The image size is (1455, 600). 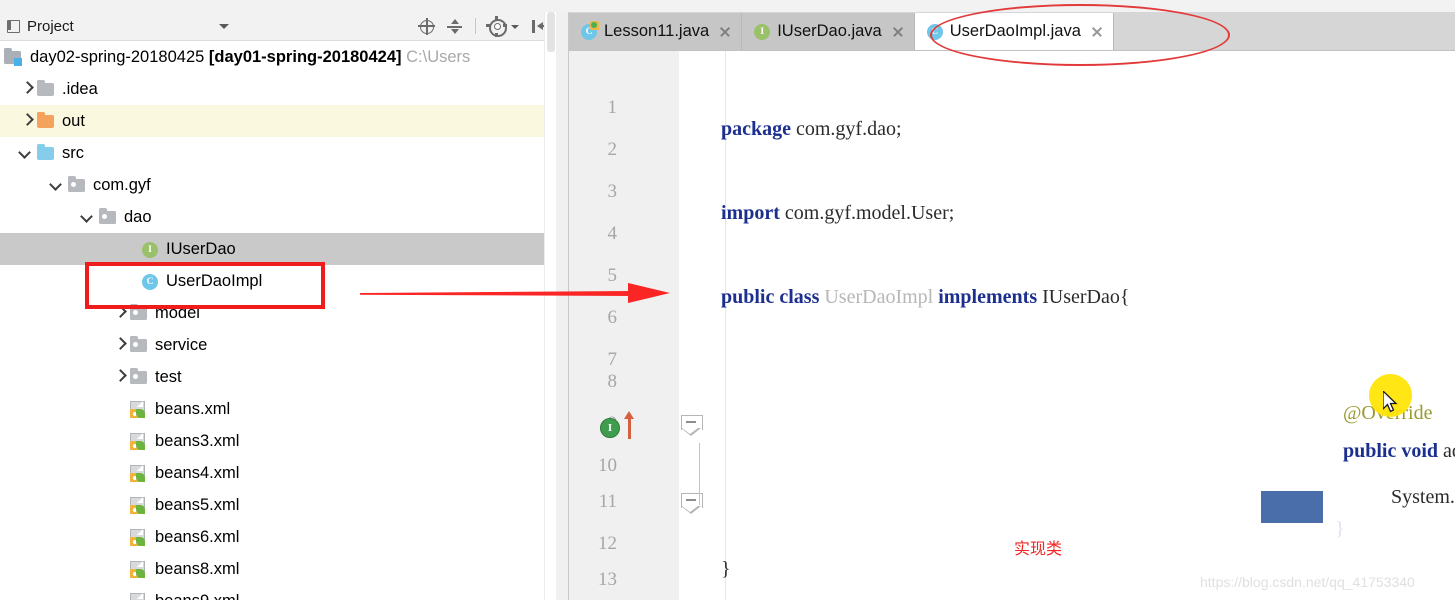 What do you see at coordinates (607, 465) in the screenshot?
I see `line-number: 10` at bounding box center [607, 465].